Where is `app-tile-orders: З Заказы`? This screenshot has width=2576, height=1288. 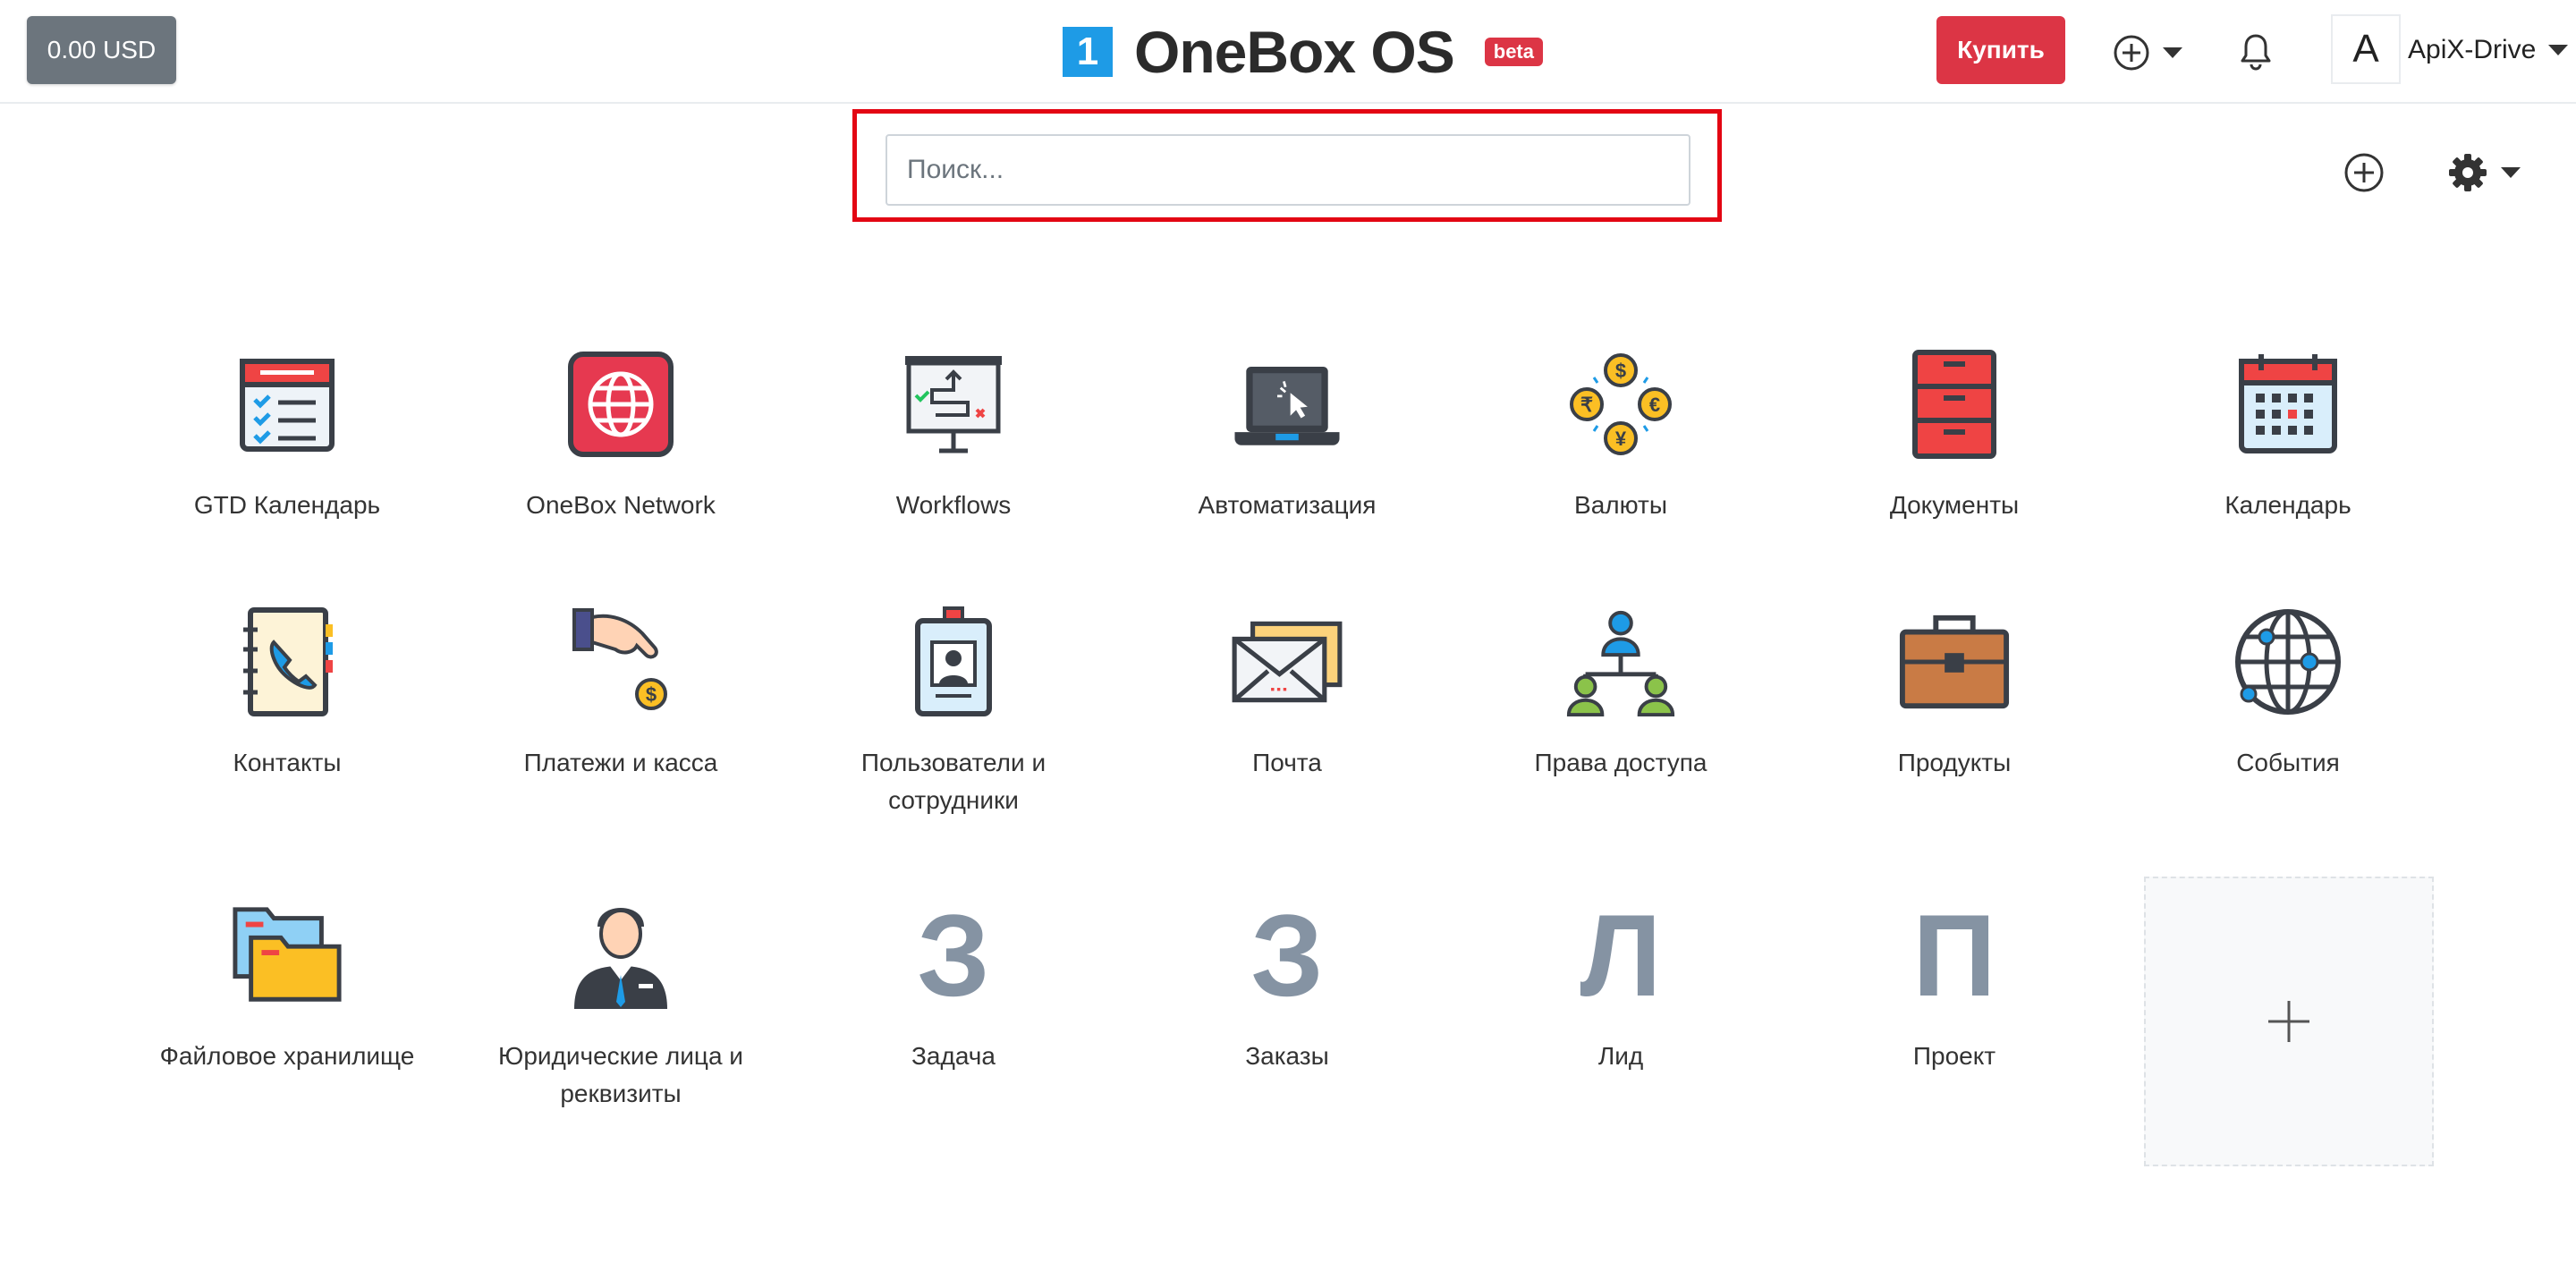
app-tile-orders: З Заказы is located at coordinates (1287, 982).